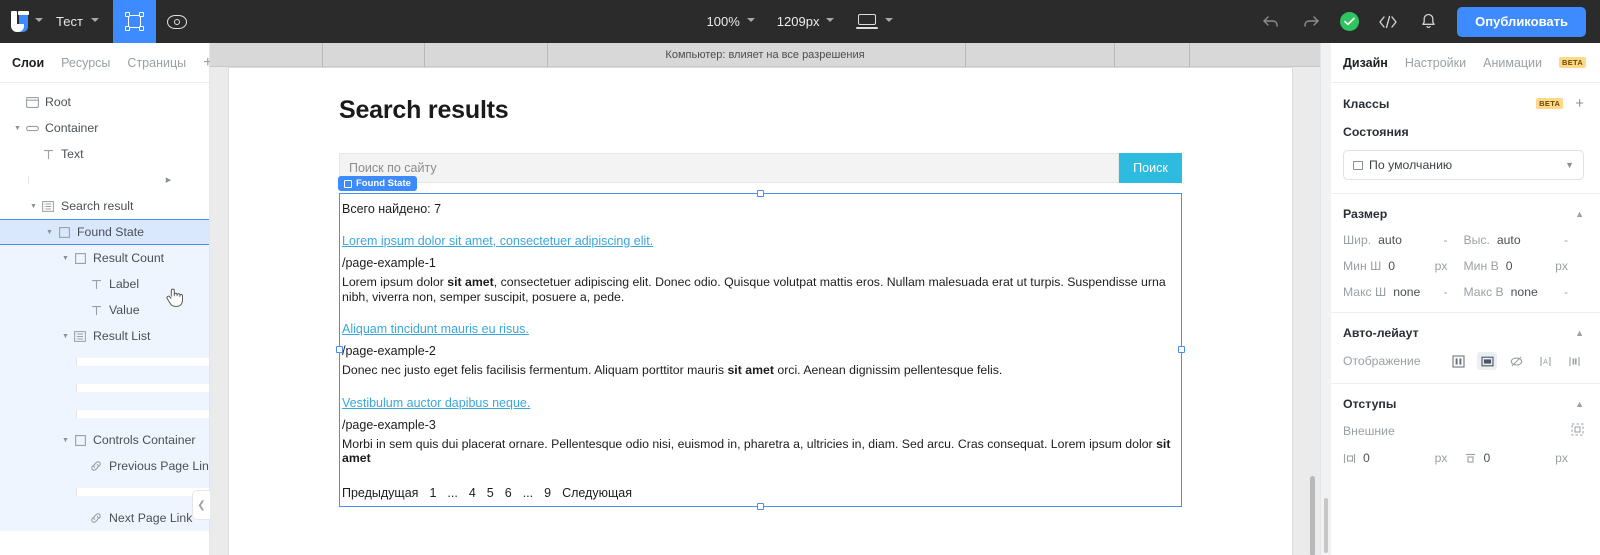 This screenshot has width=1600, height=555. What do you see at coordinates (750, 21) in the screenshot?
I see `chevron-down-icon` at bounding box center [750, 21].